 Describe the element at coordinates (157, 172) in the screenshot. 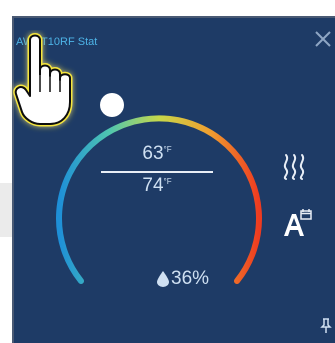

I see `setpoint-divider` at that location.